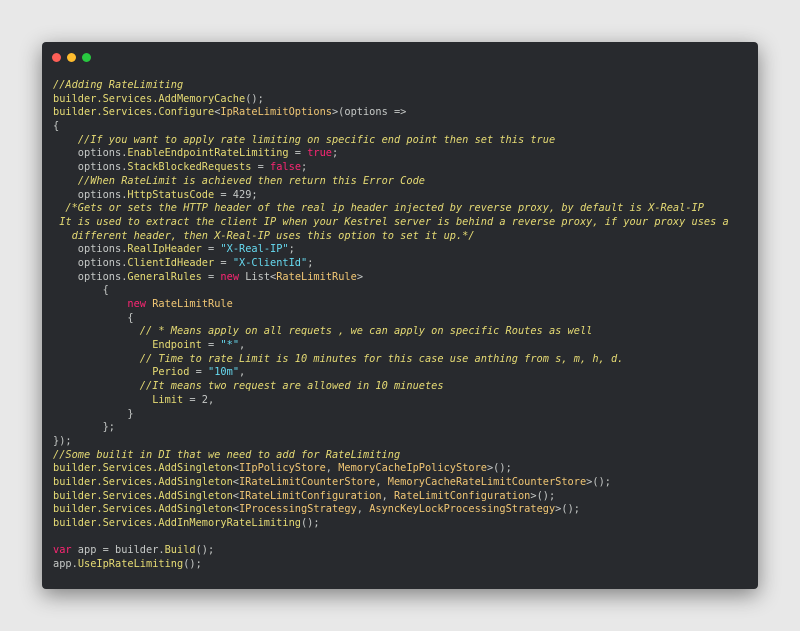 Image resolution: width=800 pixels, height=631 pixels. Describe the element at coordinates (164, 276) in the screenshot. I see `code-token-member: GeneralRules` at that location.